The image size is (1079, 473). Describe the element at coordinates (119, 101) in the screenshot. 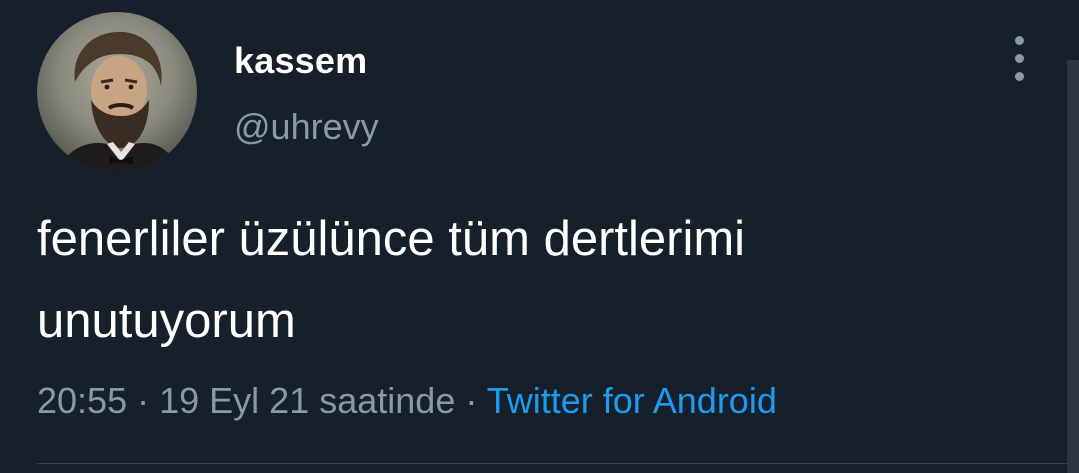

I see `portrait-avatar-icon` at that location.